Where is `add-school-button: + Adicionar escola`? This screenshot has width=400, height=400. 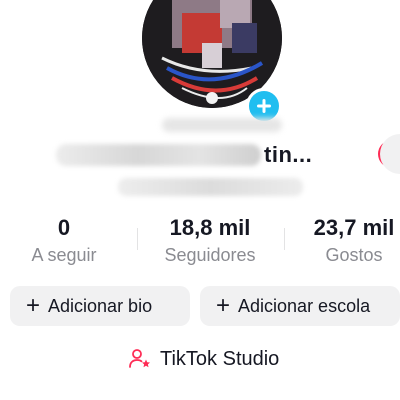 add-school-button: + Adicionar escola is located at coordinates (300, 306).